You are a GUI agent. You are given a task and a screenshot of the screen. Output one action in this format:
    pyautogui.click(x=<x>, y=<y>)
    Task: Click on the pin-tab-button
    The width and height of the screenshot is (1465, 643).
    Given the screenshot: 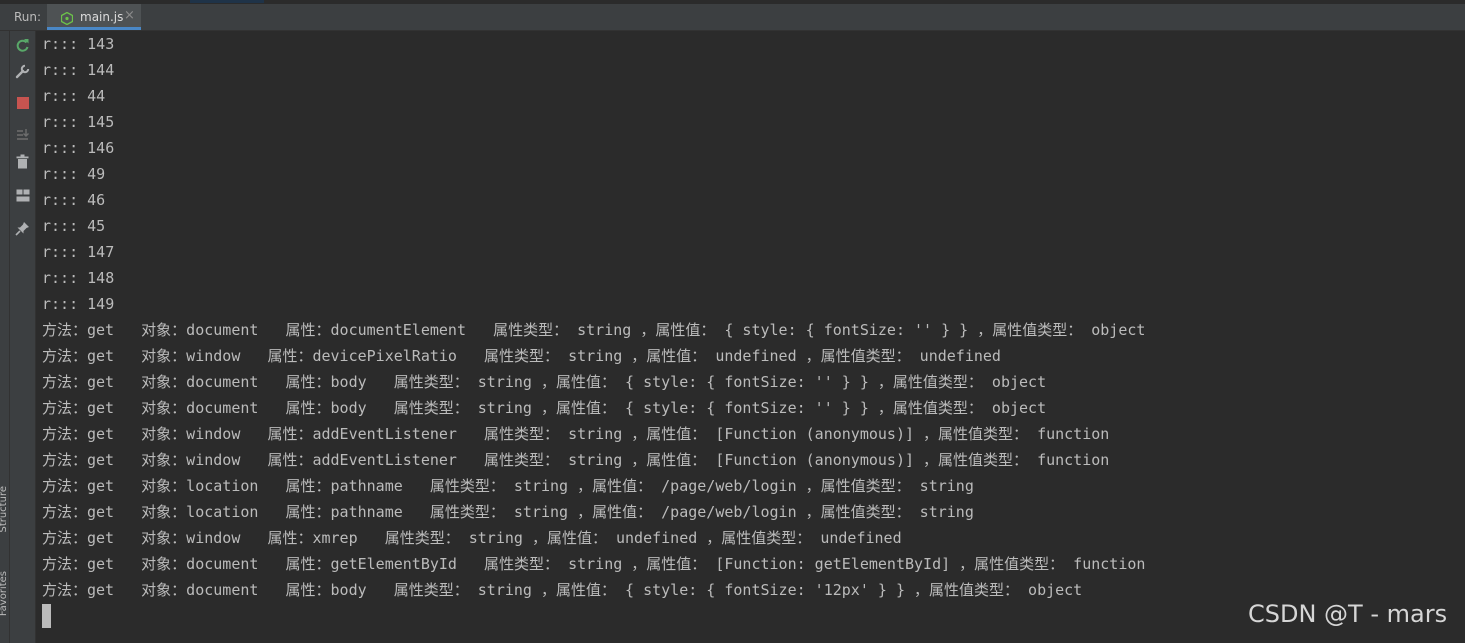 What is the action you would take?
    pyautogui.click(x=22, y=228)
    